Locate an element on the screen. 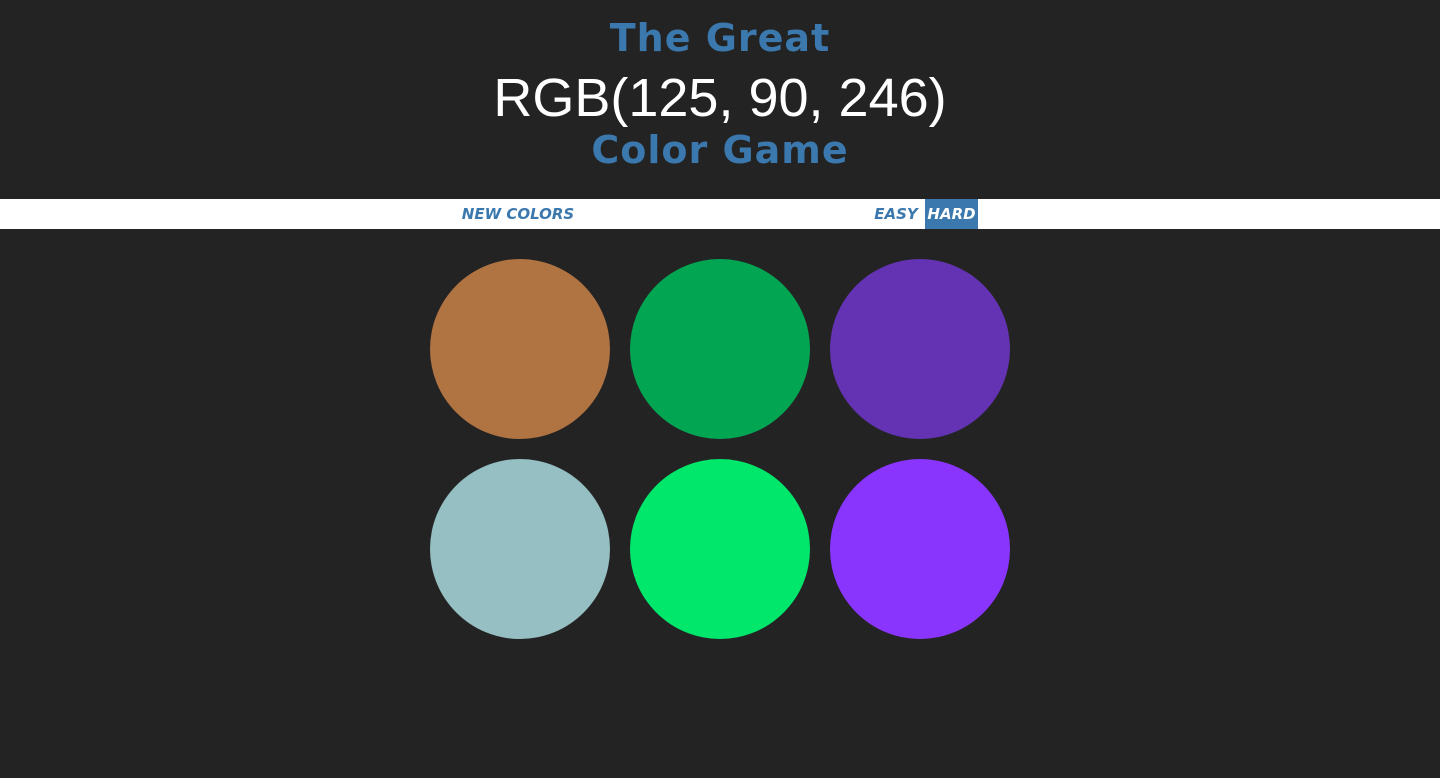 The height and width of the screenshot is (778, 1440). easy-mode-button: Easy is located at coordinates (896, 214).